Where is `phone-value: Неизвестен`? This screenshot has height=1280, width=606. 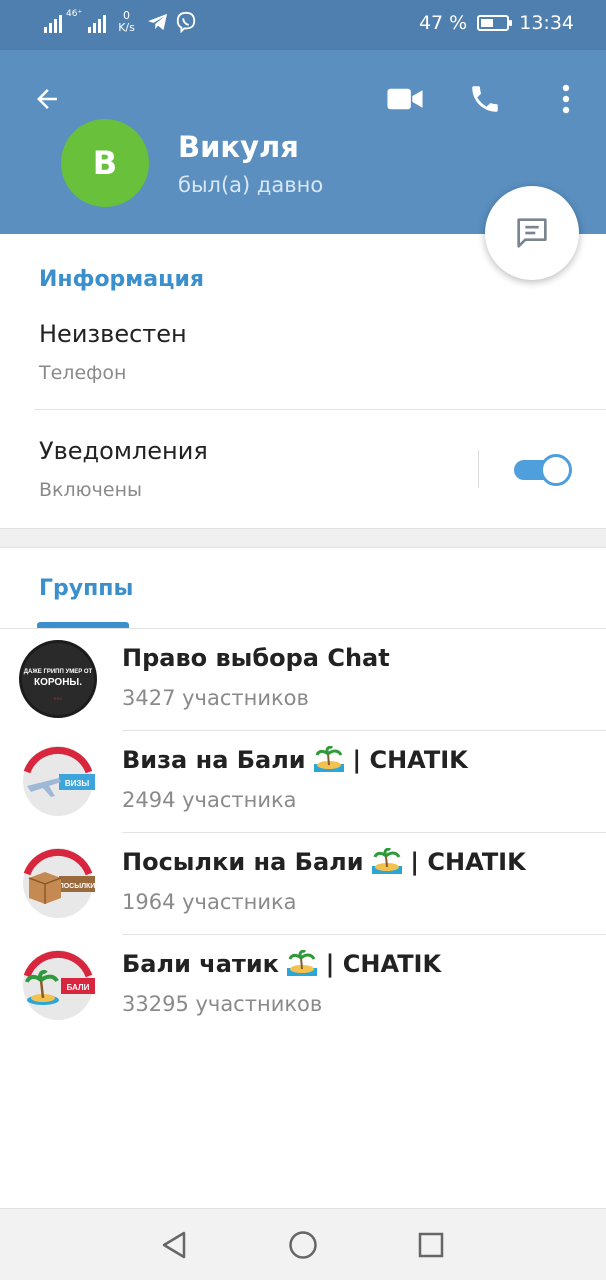 phone-value: Неизвестен is located at coordinates (113, 334).